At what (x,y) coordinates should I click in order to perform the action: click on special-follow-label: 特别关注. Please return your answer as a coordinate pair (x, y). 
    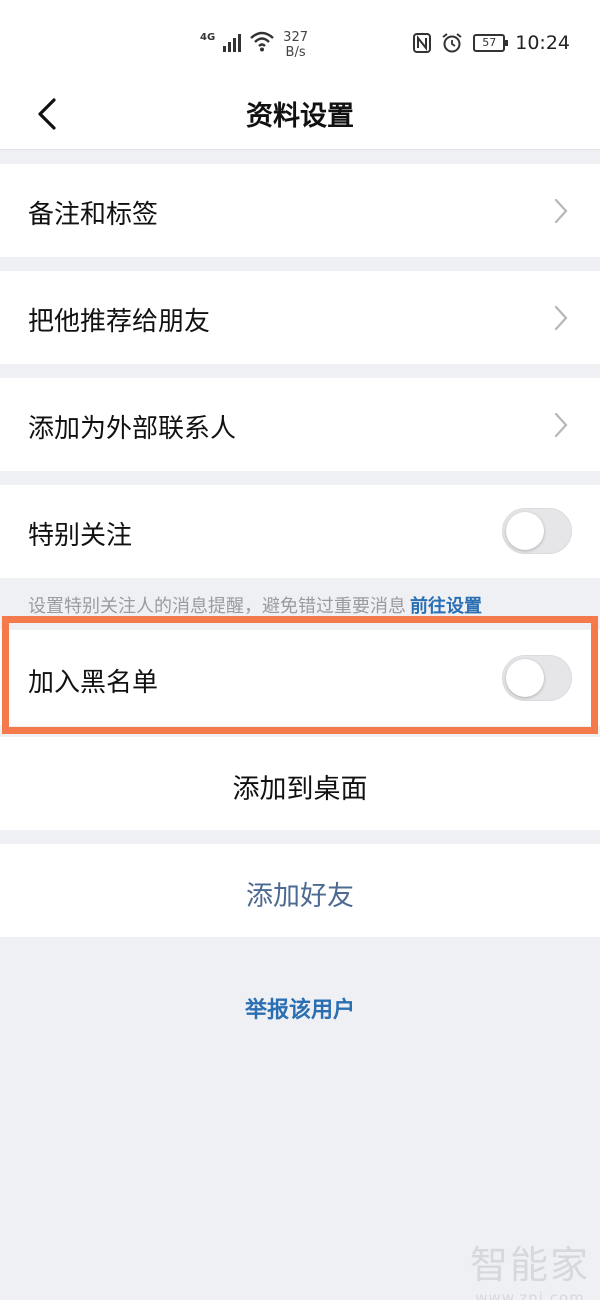
    Looking at the image, I should click on (80, 536).